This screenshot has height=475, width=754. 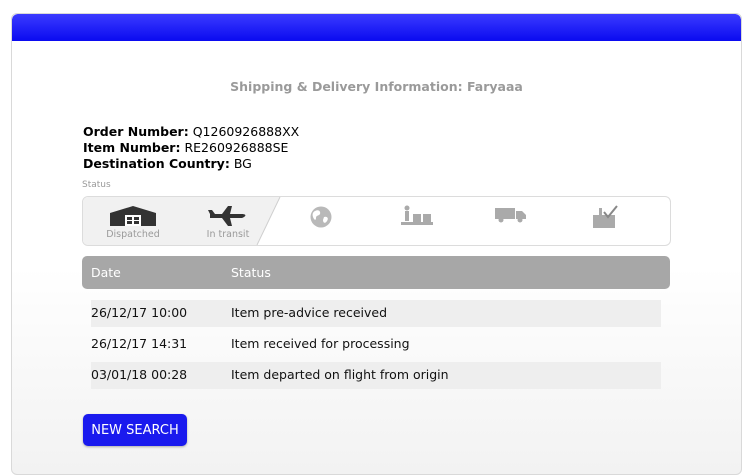 What do you see at coordinates (309, 312) in the screenshot?
I see `row-status: Item pre-advice received` at bounding box center [309, 312].